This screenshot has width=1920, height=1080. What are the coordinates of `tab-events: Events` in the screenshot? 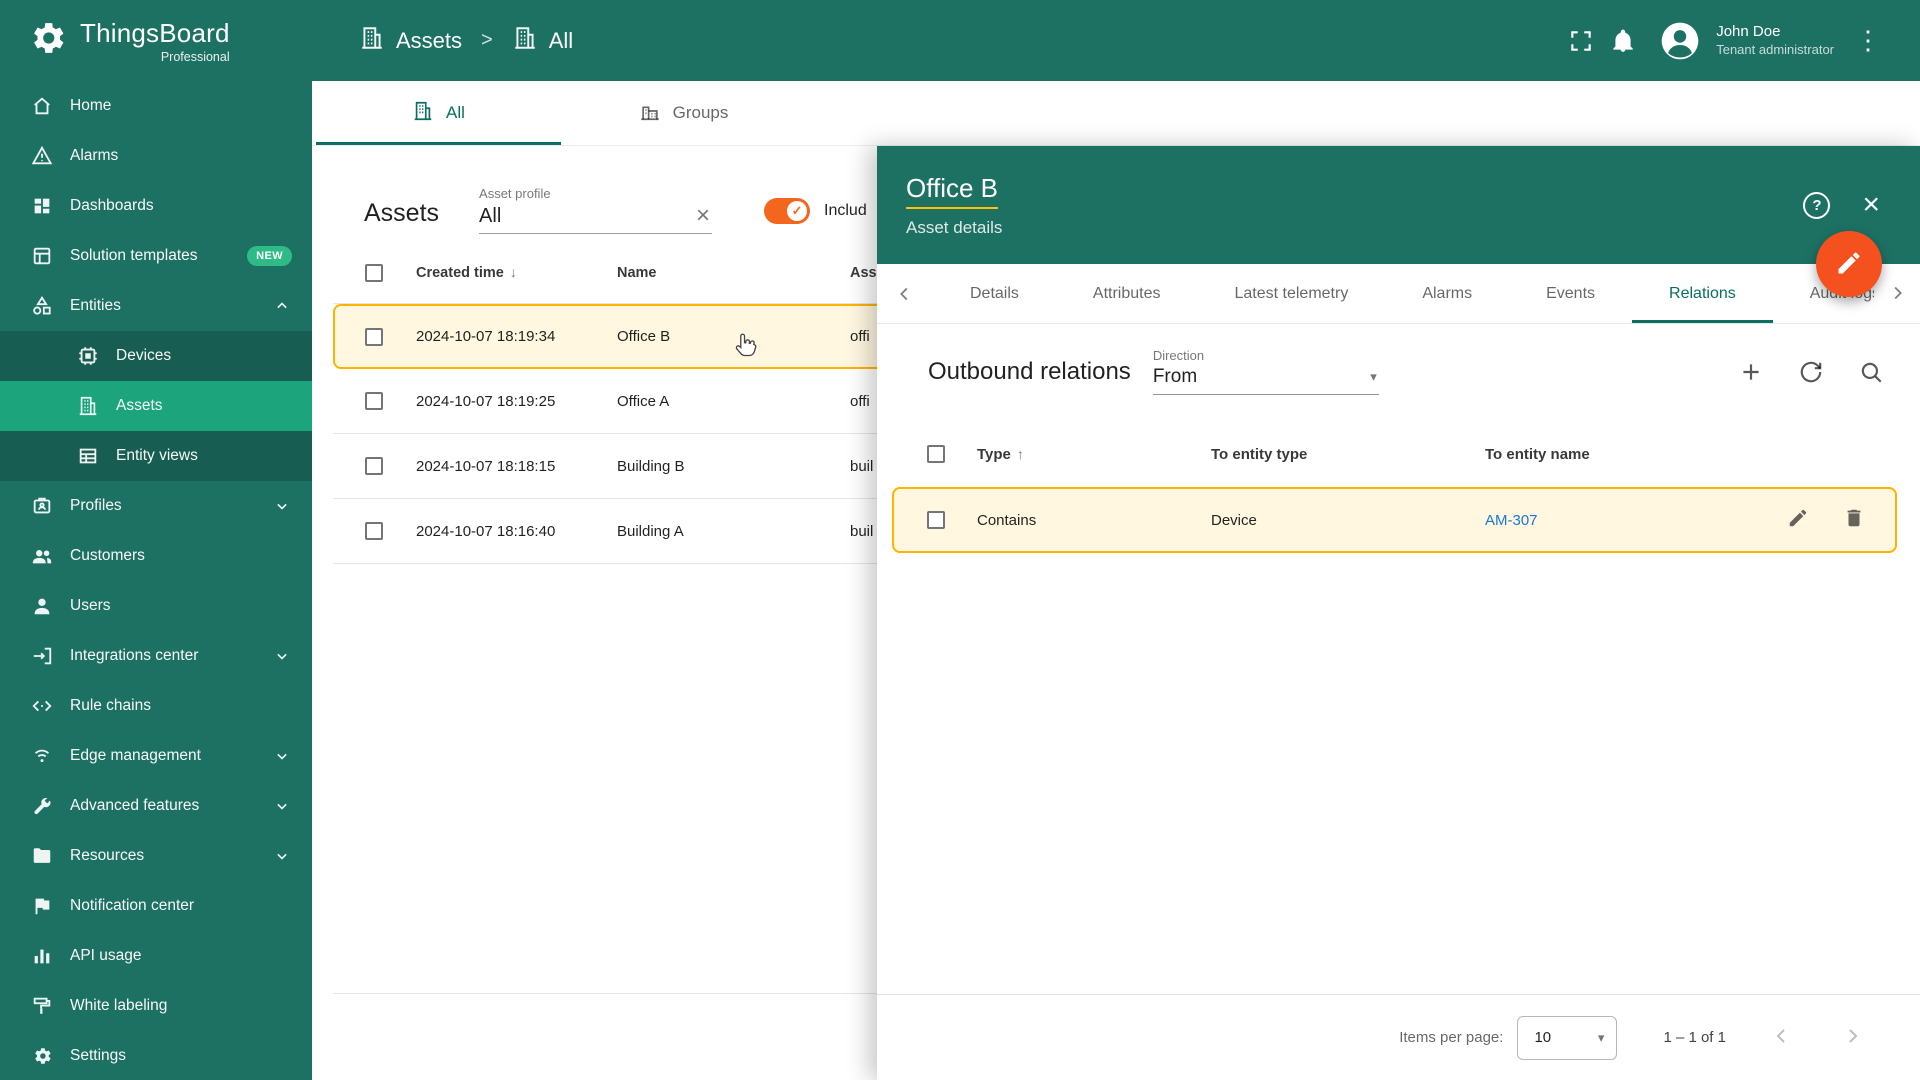 It's located at (1570, 293).